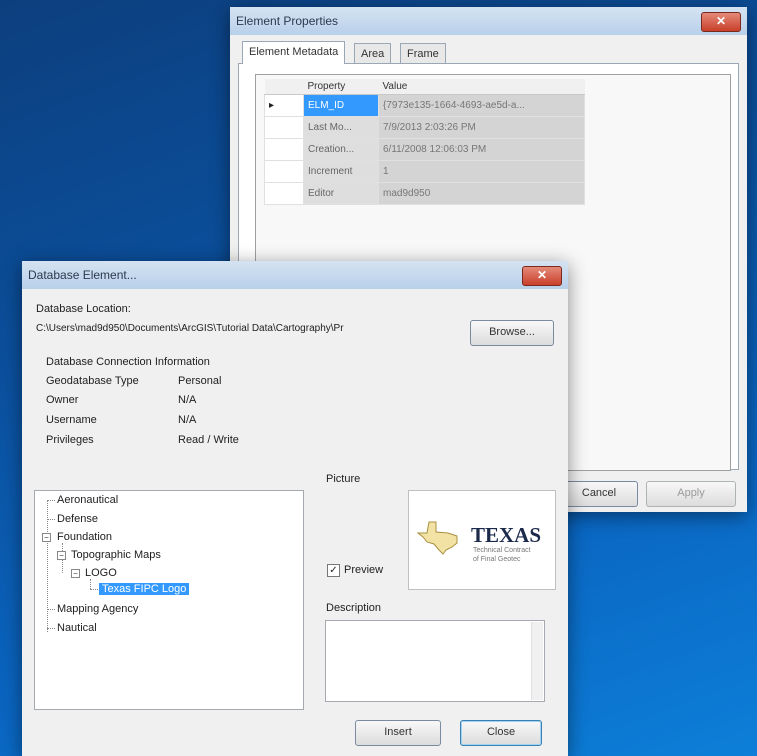 The height and width of the screenshot is (756, 757). What do you see at coordinates (77, 628) in the screenshot?
I see `tree-item-nautical: Nautical` at bounding box center [77, 628].